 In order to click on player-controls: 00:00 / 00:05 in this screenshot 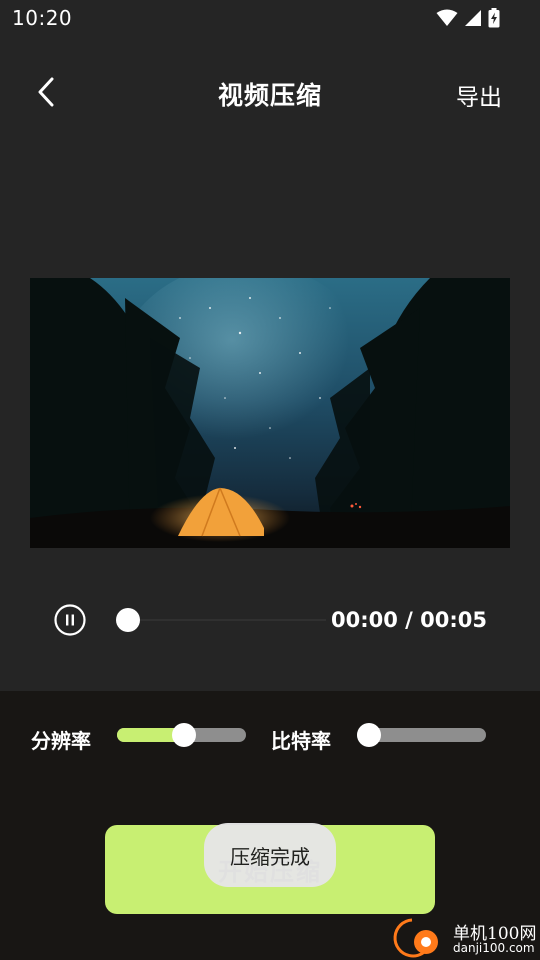, I will do `click(270, 622)`.